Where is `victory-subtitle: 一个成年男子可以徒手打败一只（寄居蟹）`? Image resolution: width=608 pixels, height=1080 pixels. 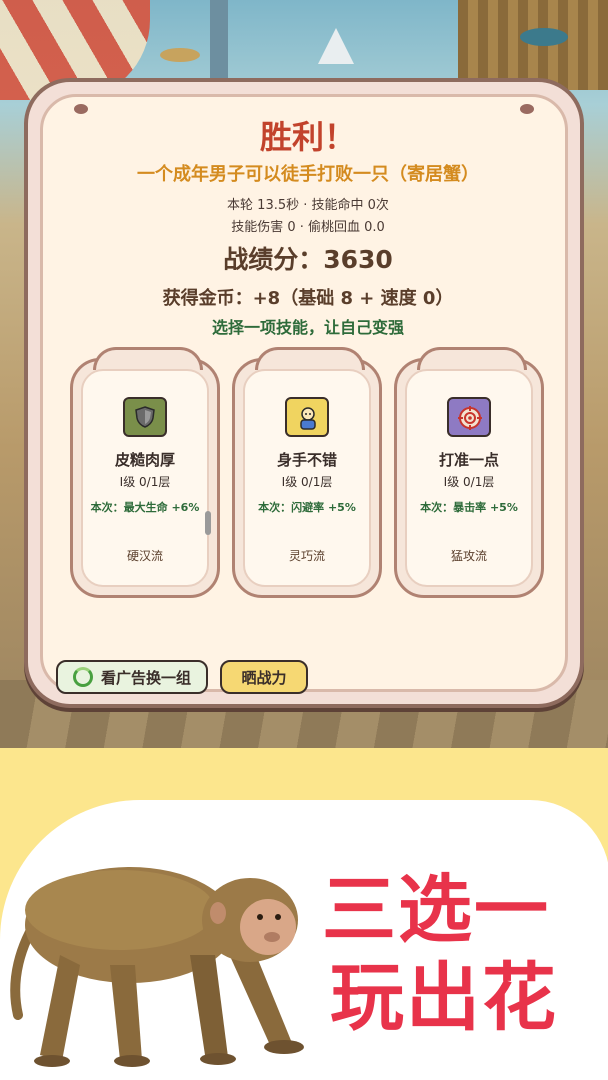
victory-subtitle: 一个成年男子可以徒手打败一只（寄居蟹） is located at coordinates (308, 174).